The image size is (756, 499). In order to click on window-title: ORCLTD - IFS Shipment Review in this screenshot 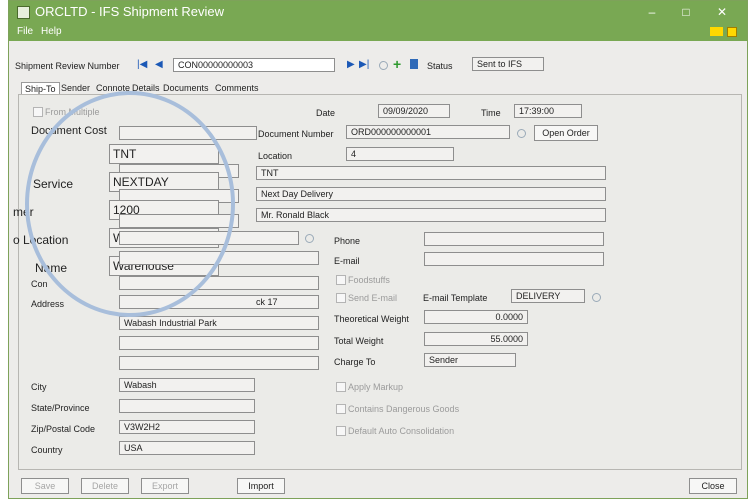, I will do `click(130, 11)`.